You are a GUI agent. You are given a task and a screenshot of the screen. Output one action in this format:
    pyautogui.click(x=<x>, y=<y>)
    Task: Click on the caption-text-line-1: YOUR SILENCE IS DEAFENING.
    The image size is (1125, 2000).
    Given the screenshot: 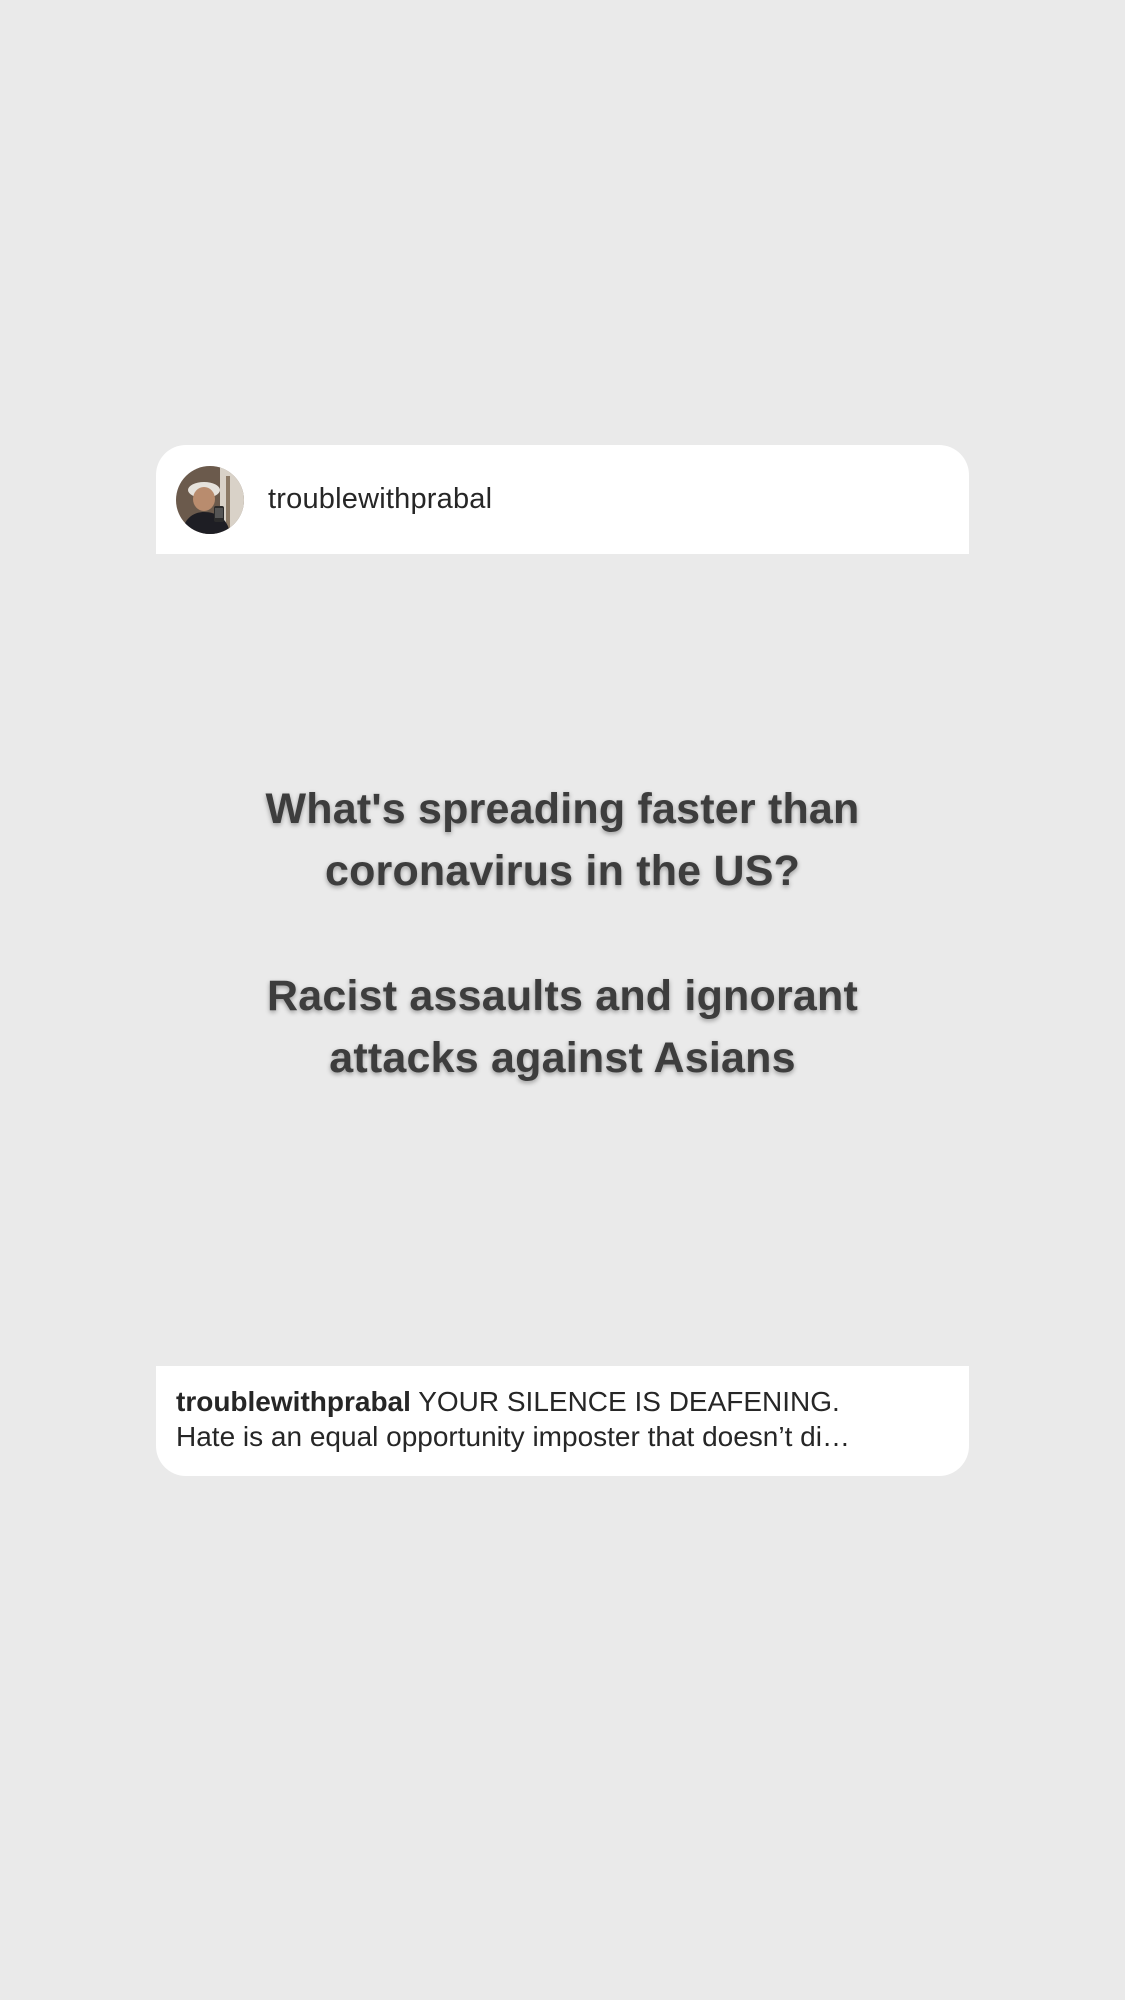 What is the action you would take?
    pyautogui.click(x=629, y=1401)
    